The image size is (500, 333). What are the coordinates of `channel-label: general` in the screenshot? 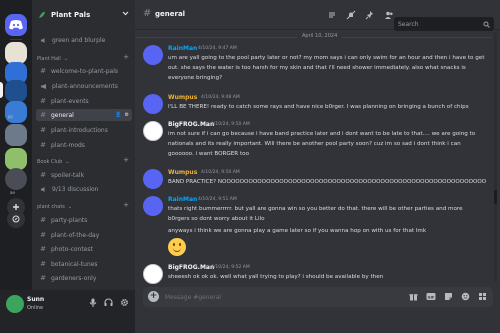 It's located at (62, 115).